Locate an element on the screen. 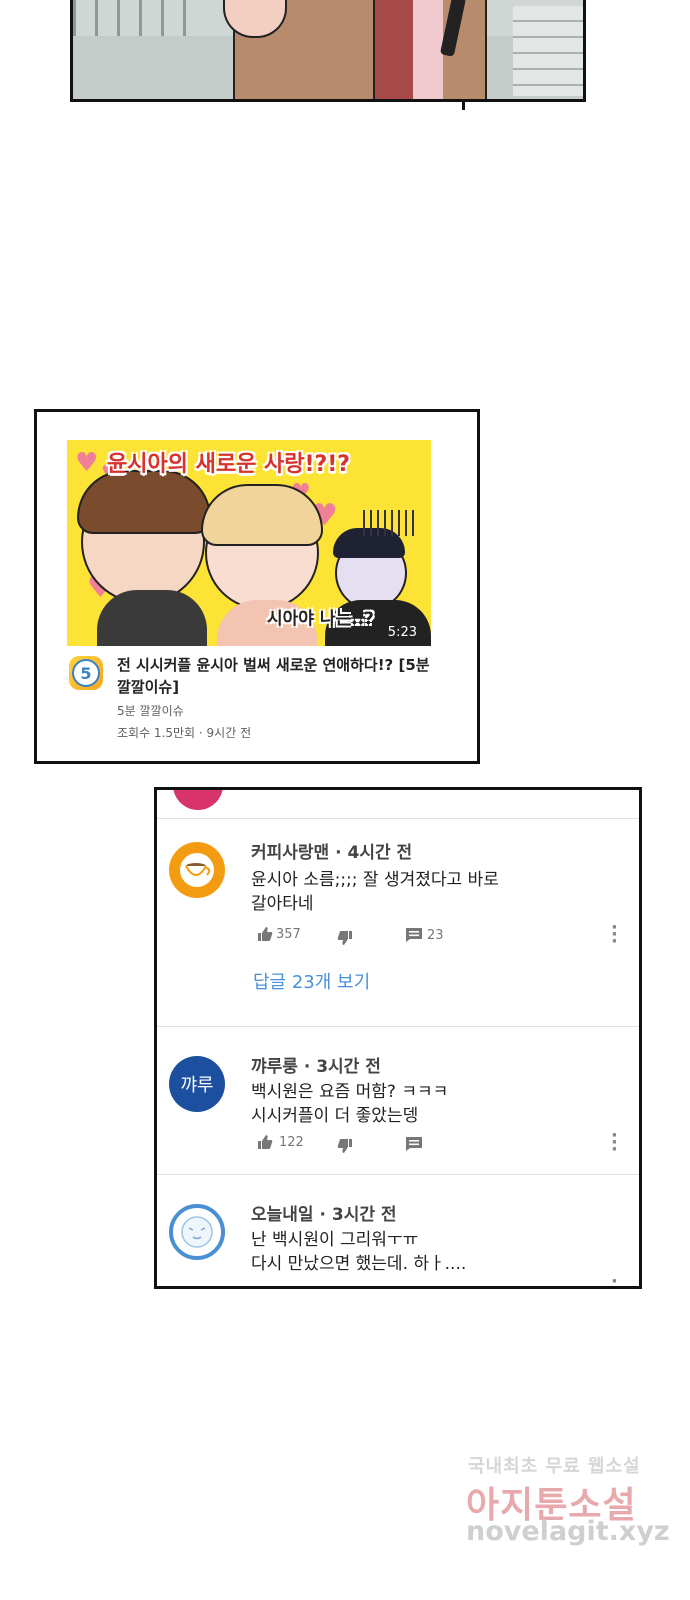 The image size is (690, 1600). shirt is located at coordinates (428, 49).